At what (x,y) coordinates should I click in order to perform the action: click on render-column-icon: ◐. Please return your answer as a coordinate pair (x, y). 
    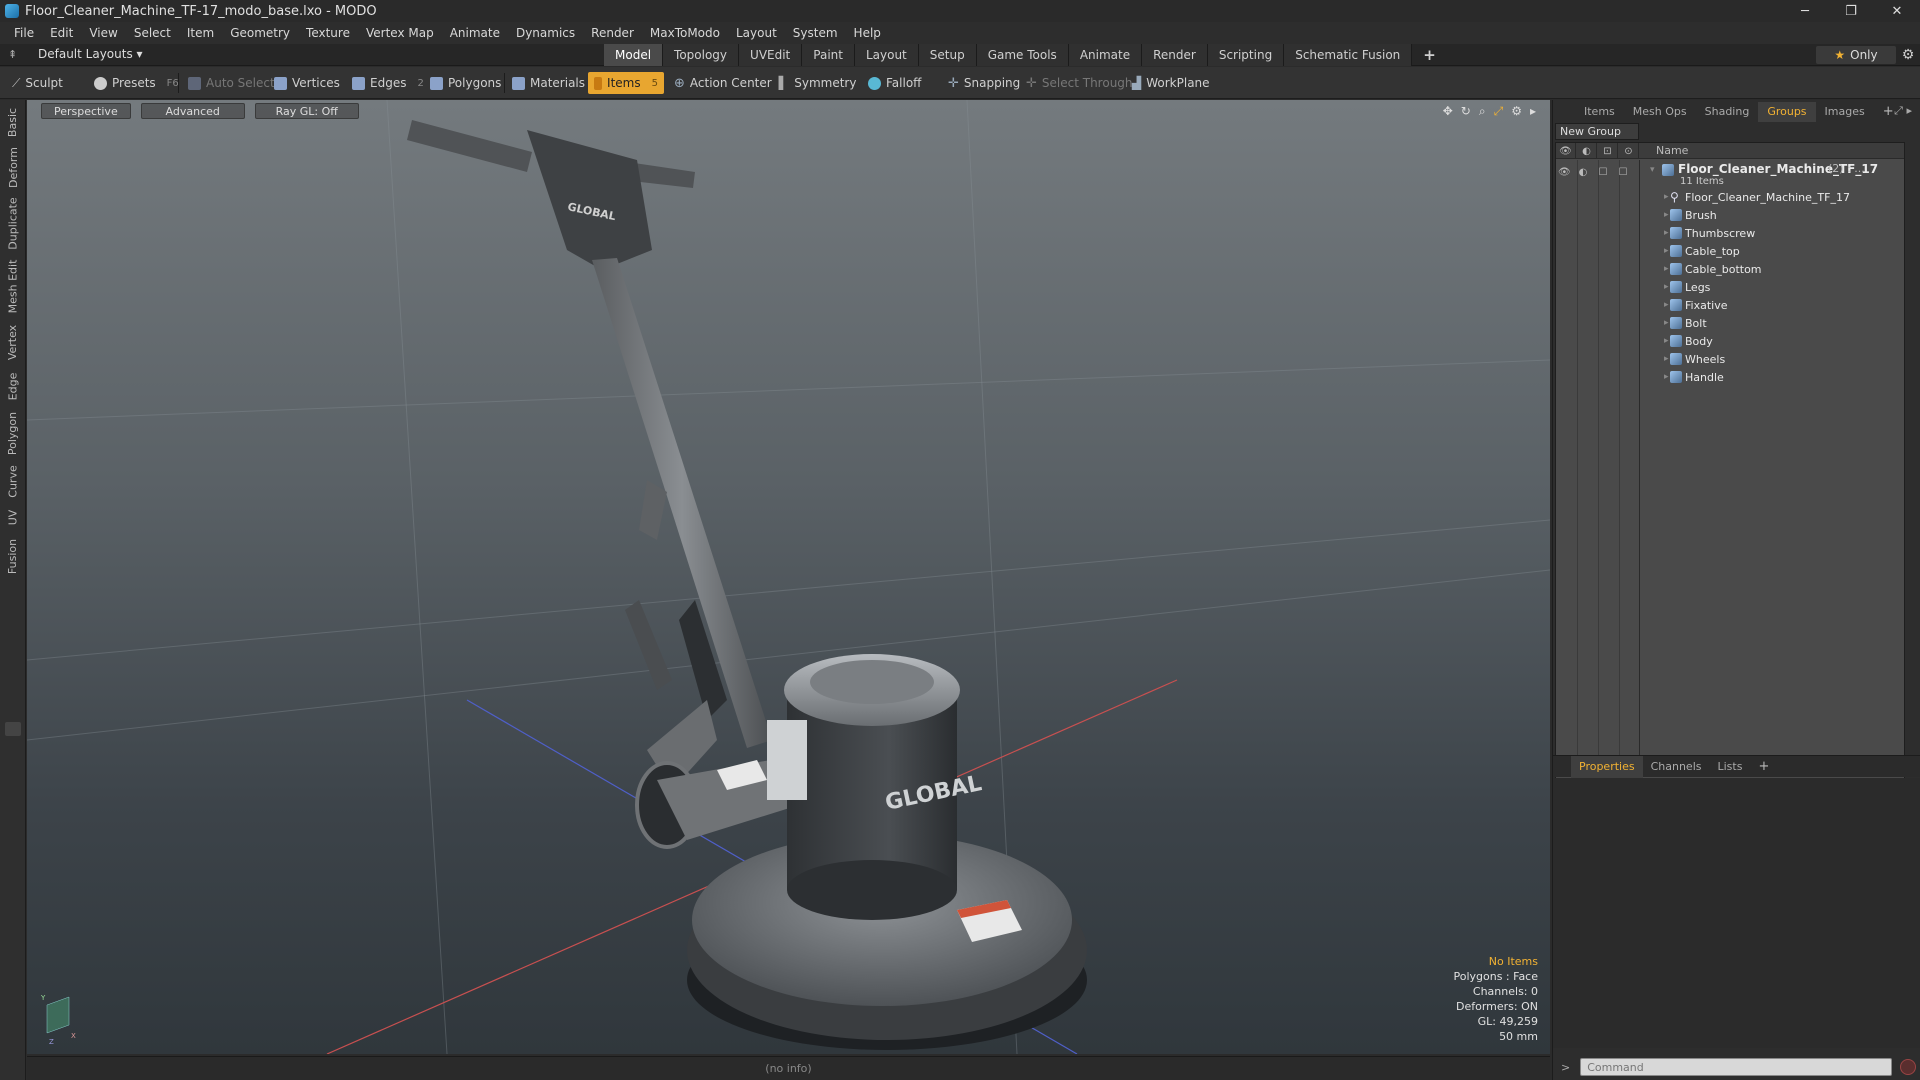
    Looking at the image, I should click on (1587, 151).